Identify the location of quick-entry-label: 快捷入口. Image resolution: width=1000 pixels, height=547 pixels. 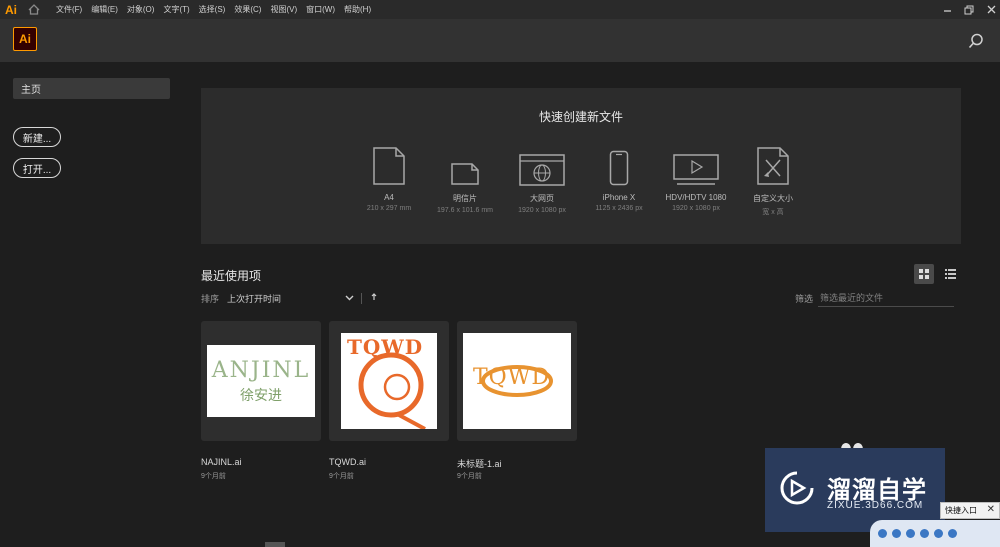
(961, 510).